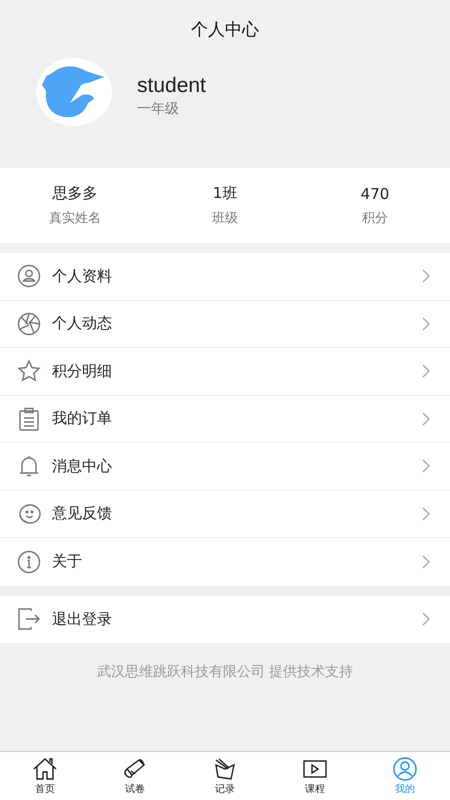  Describe the element at coordinates (315, 776) in the screenshot. I see `tab: 课程` at that location.